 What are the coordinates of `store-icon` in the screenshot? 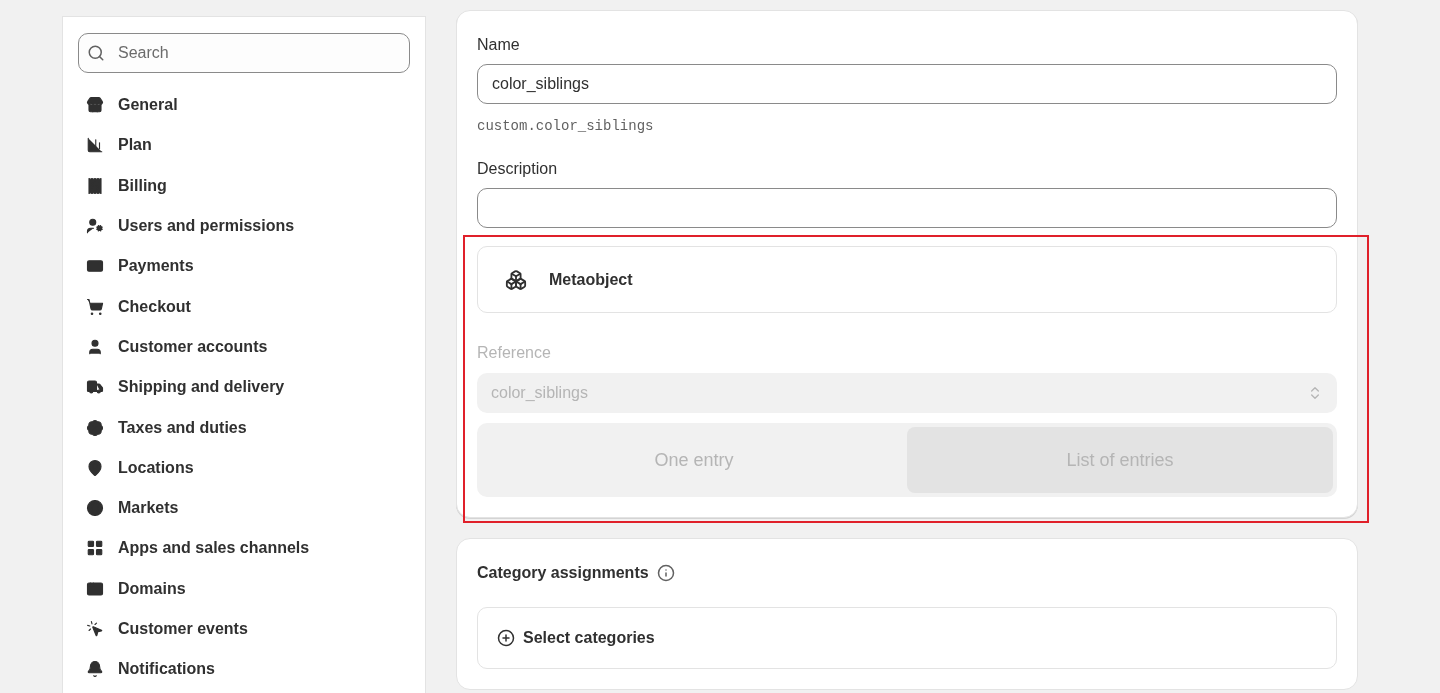 It's located at (95, 105).